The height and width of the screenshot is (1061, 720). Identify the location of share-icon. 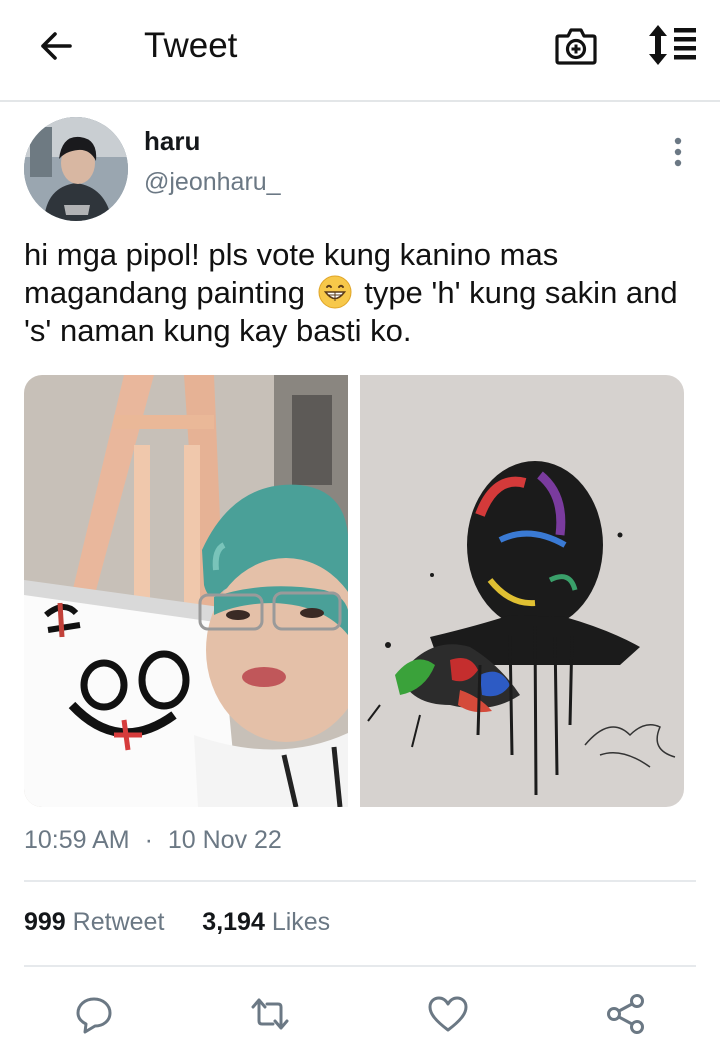
(626, 1014).